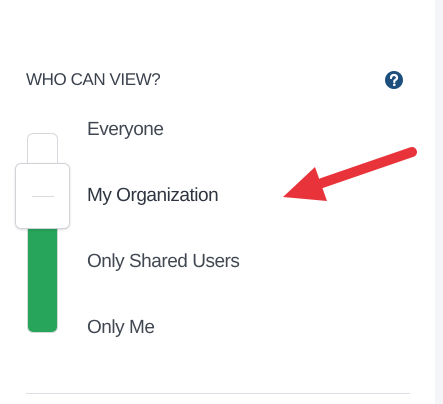 This screenshot has width=443, height=404. I want to click on option-label: My Organization, so click(152, 196).